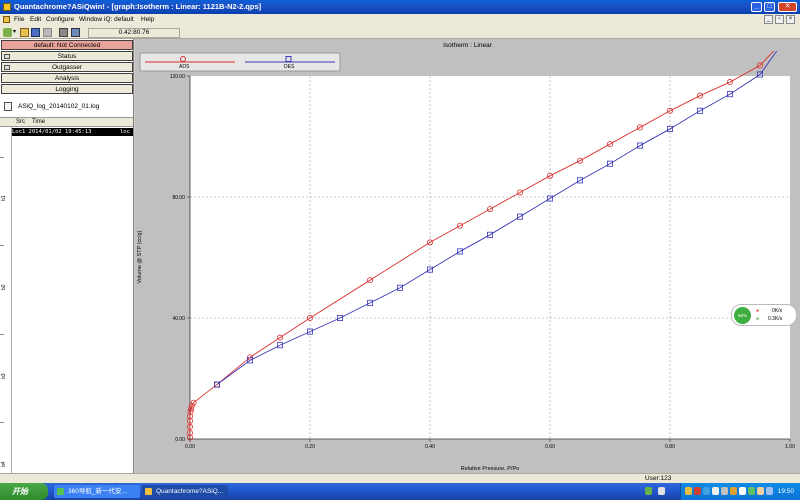 This screenshot has height=500, width=800. I want to click on menu-file: File, so click(19, 20).